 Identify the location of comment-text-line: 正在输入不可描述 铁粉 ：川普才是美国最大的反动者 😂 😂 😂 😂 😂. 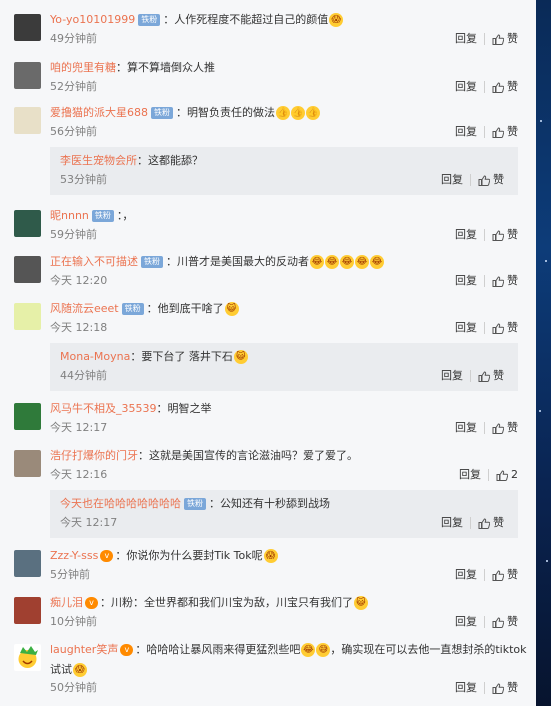
(288, 262).